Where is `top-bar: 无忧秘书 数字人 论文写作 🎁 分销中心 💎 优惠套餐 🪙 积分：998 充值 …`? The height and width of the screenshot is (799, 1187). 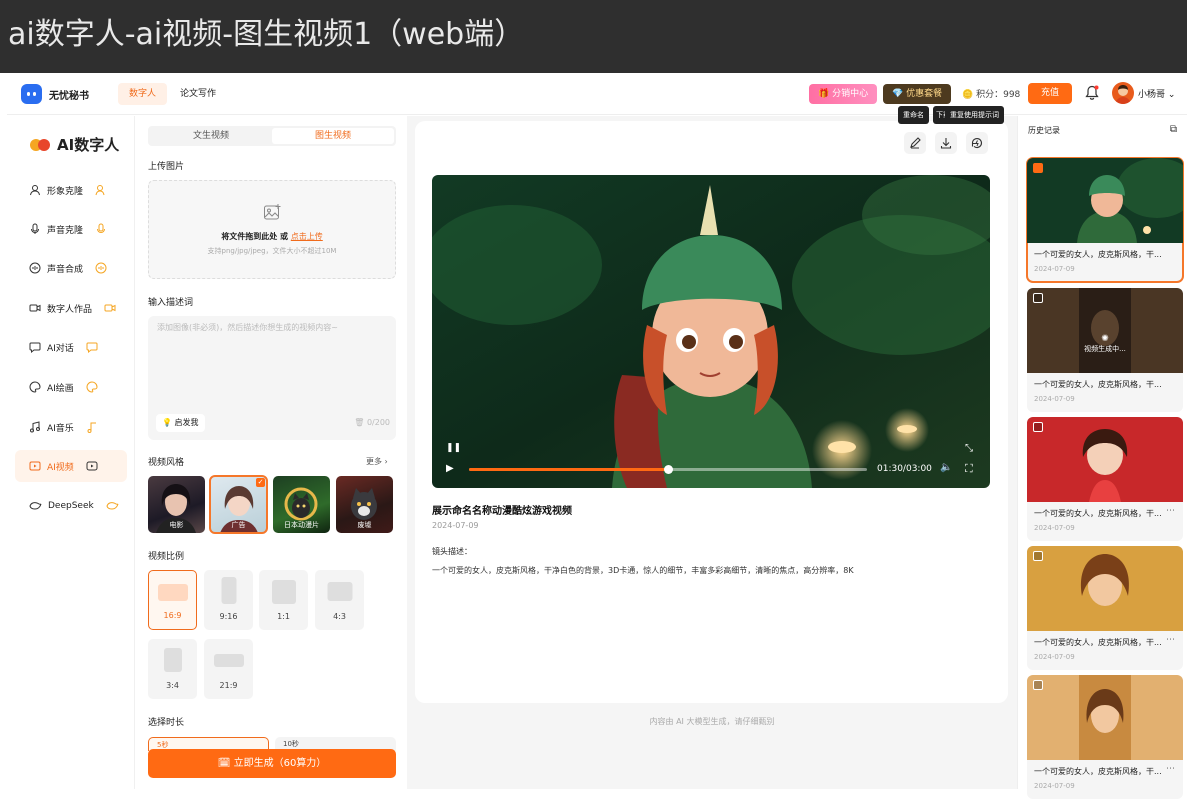
top-bar: 无忧秘书 数字人 论文写作 🎁 分销中心 💎 优惠套餐 🪙 积分：998 充值 … is located at coordinates (597, 94).